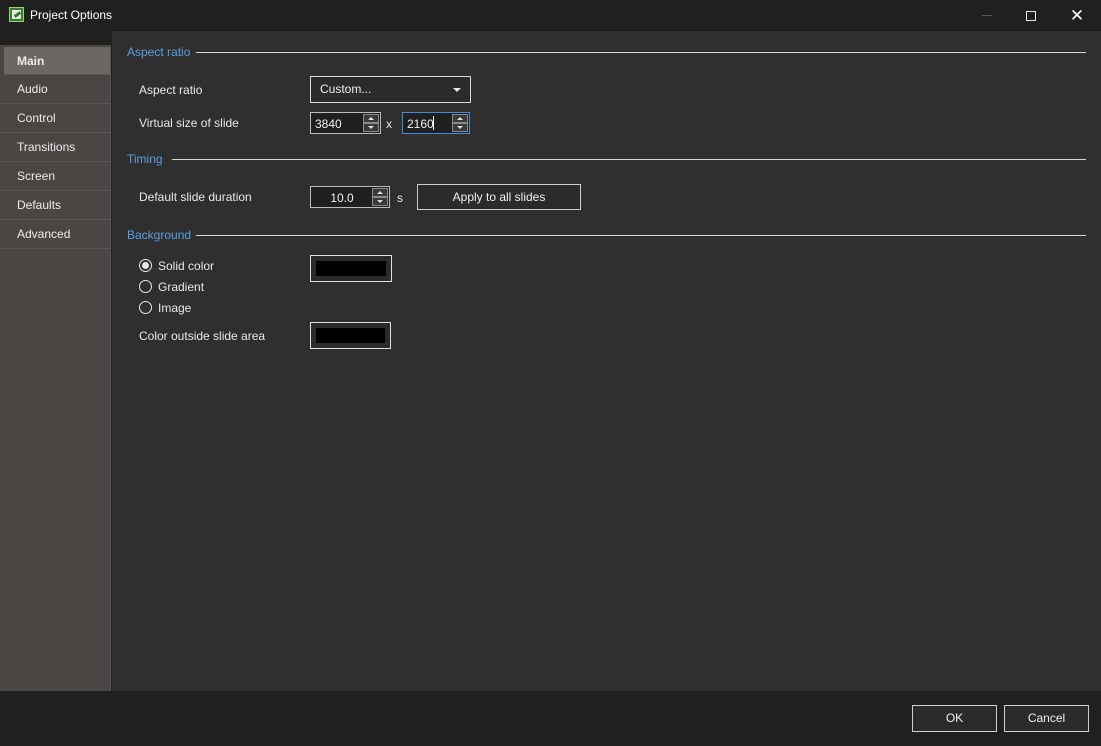 Image resolution: width=1101 pixels, height=746 pixels. Describe the element at coordinates (55, 176) in the screenshot. I see `sidebar-item-screen: Screen` at that location.